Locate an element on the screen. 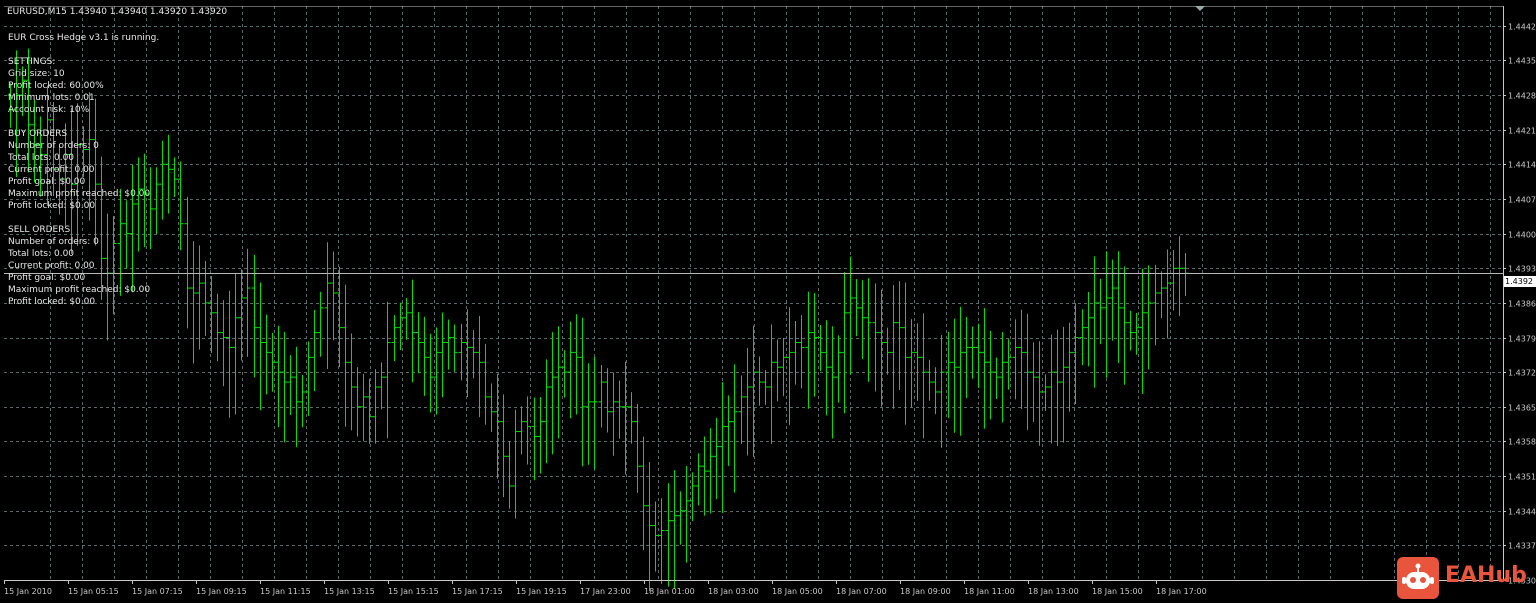 The width and height of the screenshot is (1536, 603). price-label: 1.4386 is located at coordinates (1522, 304).